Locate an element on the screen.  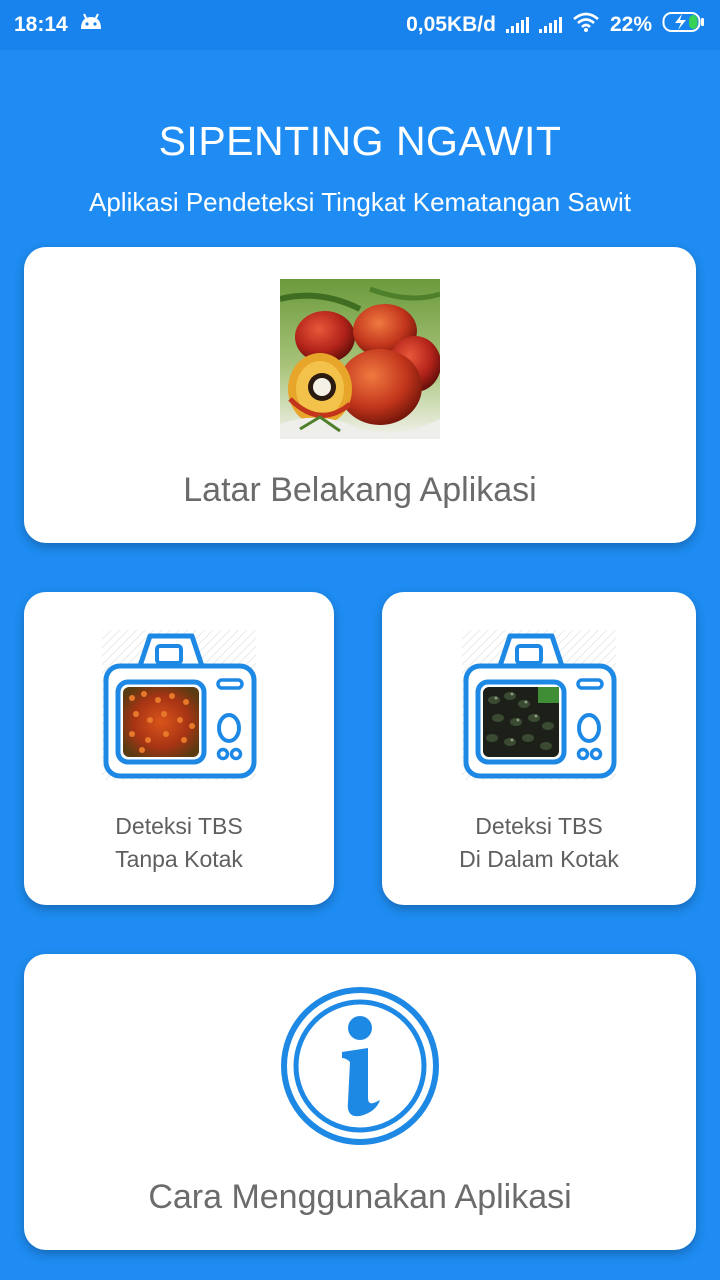
detect-without-box-label: Deteksi TBS Tanpa Kotak is located at coordinates (179, 843).